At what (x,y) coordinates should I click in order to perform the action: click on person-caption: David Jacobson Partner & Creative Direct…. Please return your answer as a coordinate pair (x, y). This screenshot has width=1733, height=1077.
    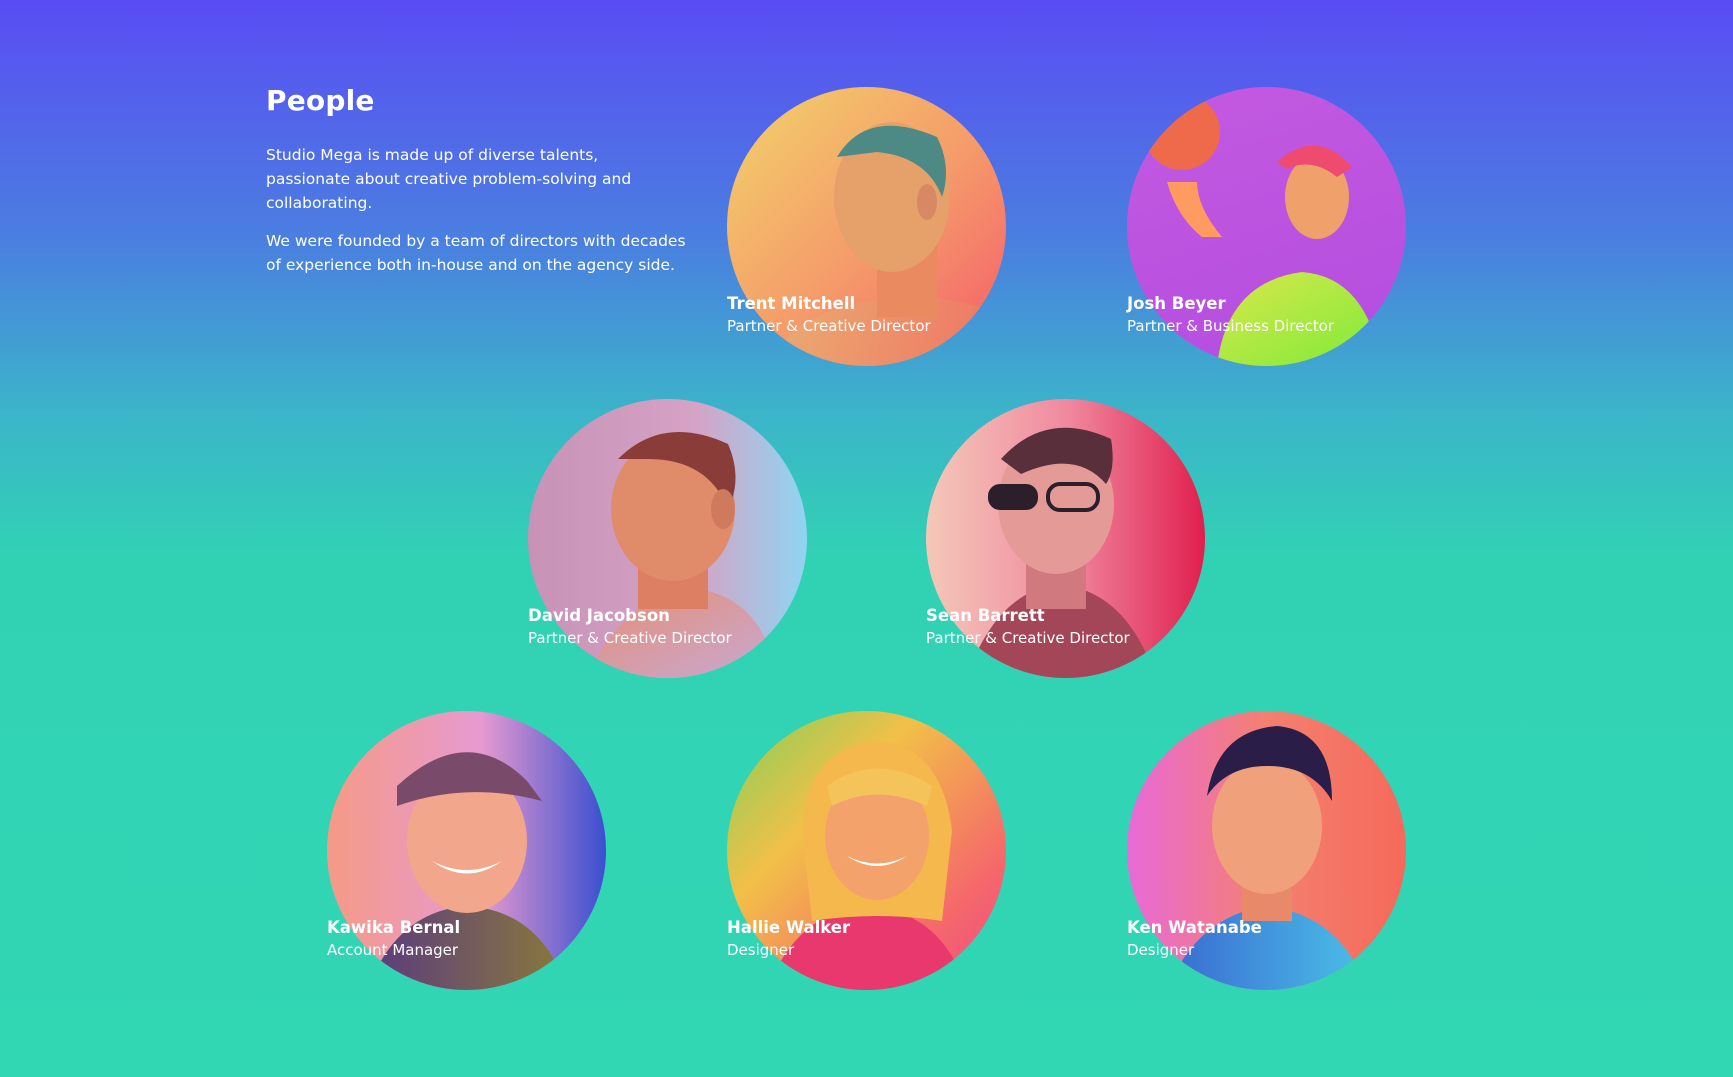
    Looking at the image, I should click on (630, 627).